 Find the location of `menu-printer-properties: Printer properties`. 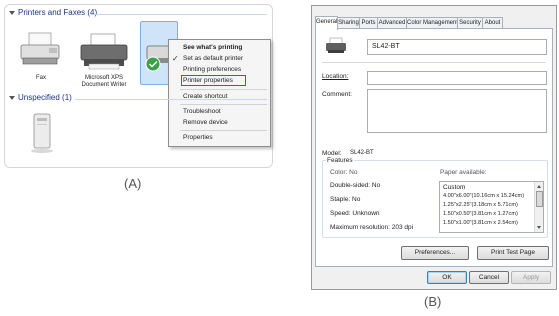

menu-printer-properties: Printer properties is located at coordinates (208, 80).